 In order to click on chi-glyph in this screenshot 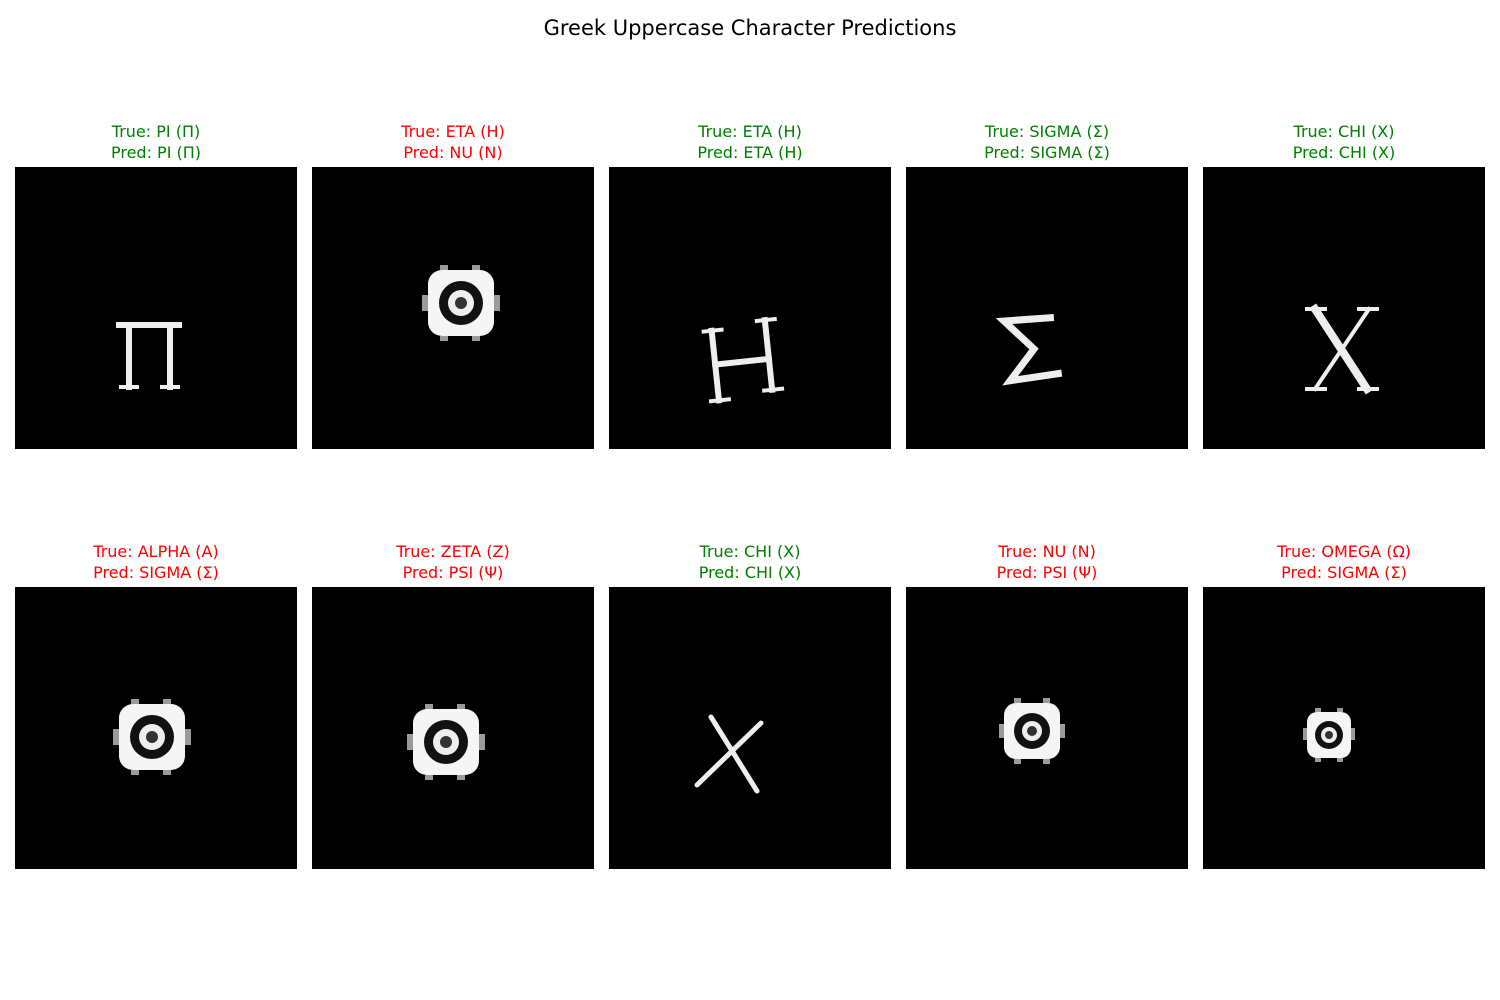, I will do `click(1342, 349)`.